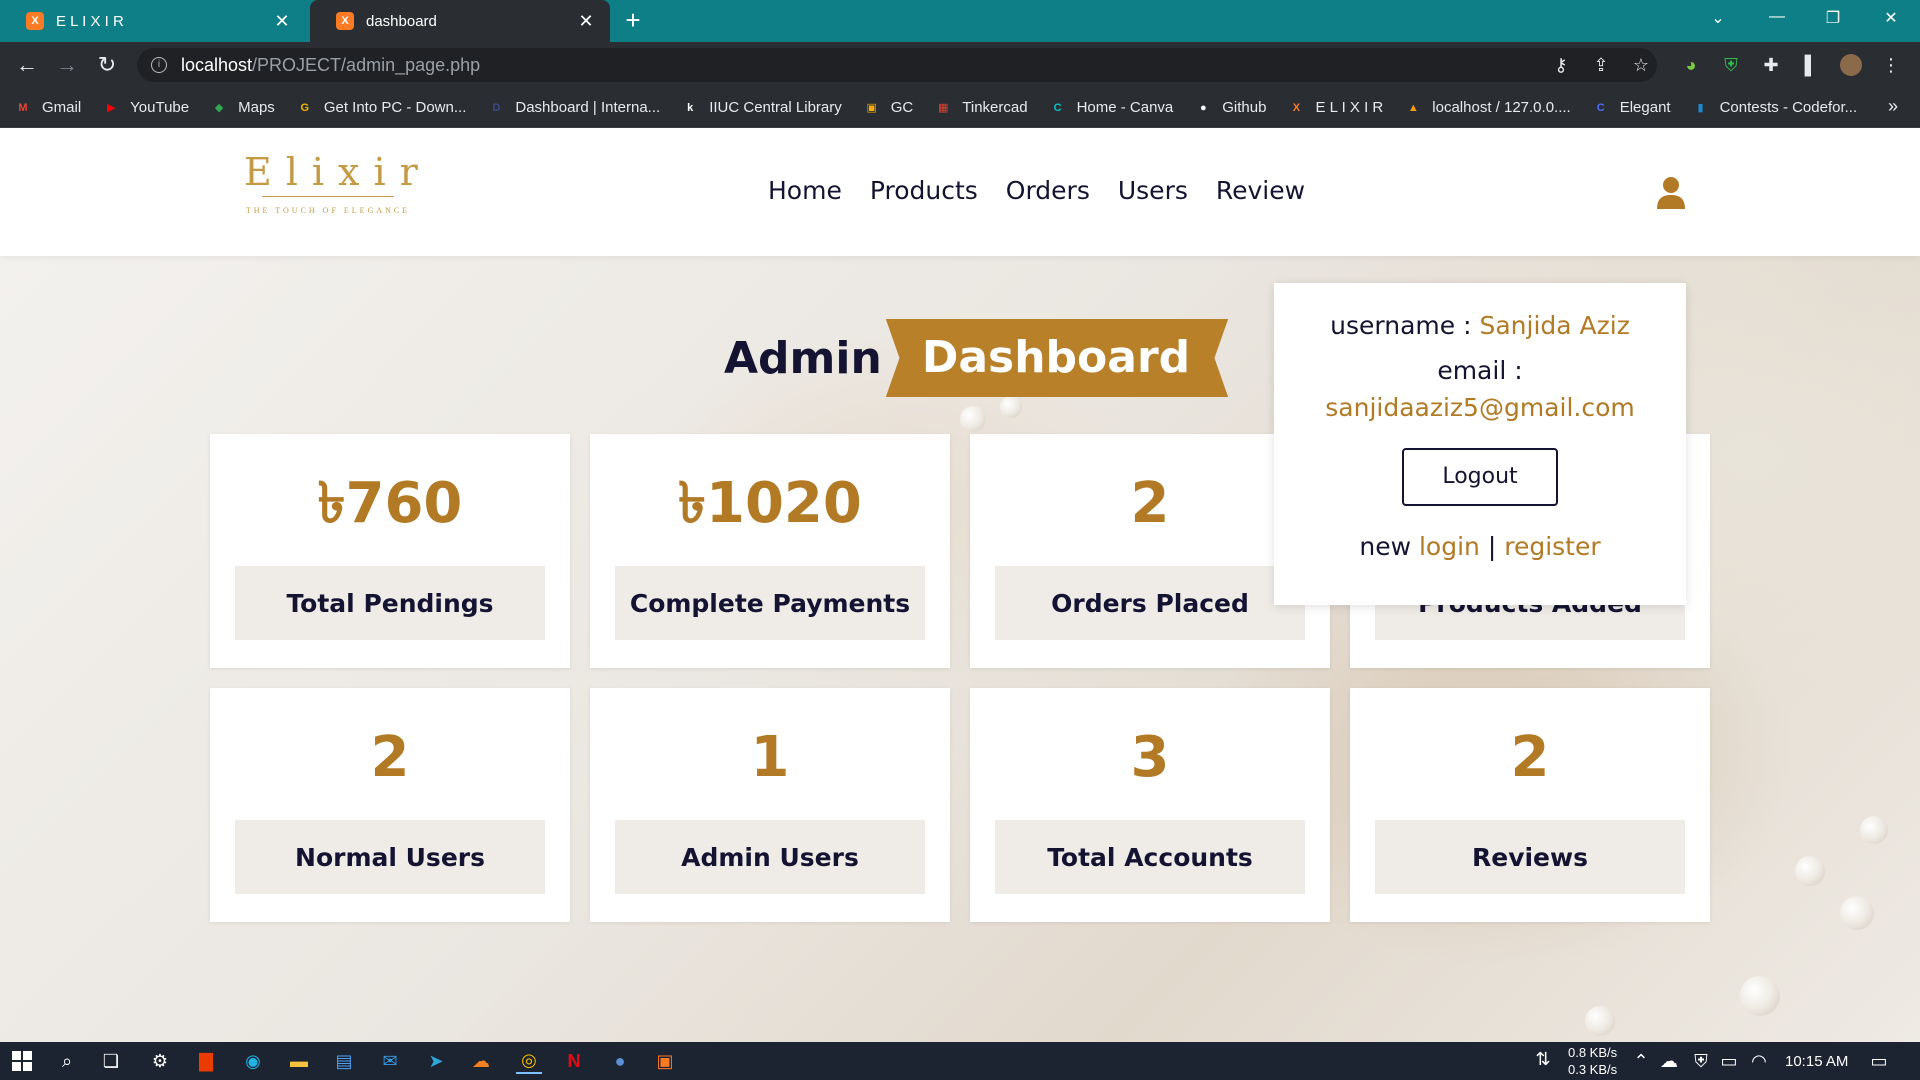 The image size is (1920, 1080). Describe the element at coordinates (67, 1061) in the screenshot. I see `search-icon: ⌕` at that location.